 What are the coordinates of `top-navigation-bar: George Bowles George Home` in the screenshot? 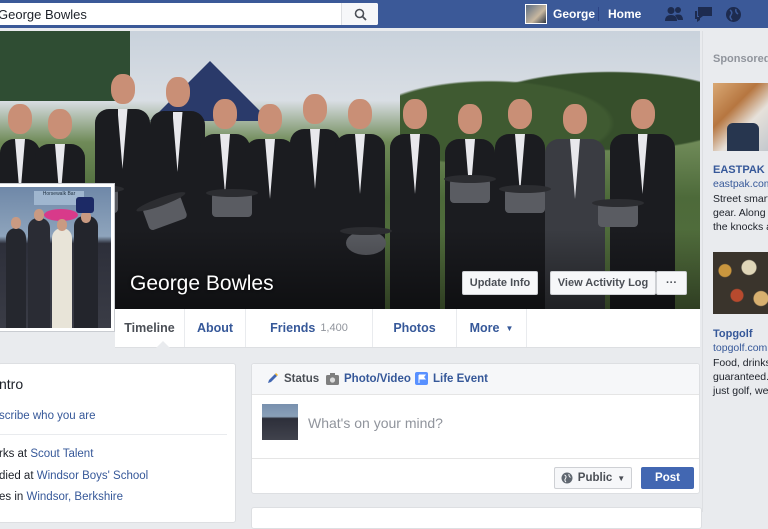 It's located at (384, 14).